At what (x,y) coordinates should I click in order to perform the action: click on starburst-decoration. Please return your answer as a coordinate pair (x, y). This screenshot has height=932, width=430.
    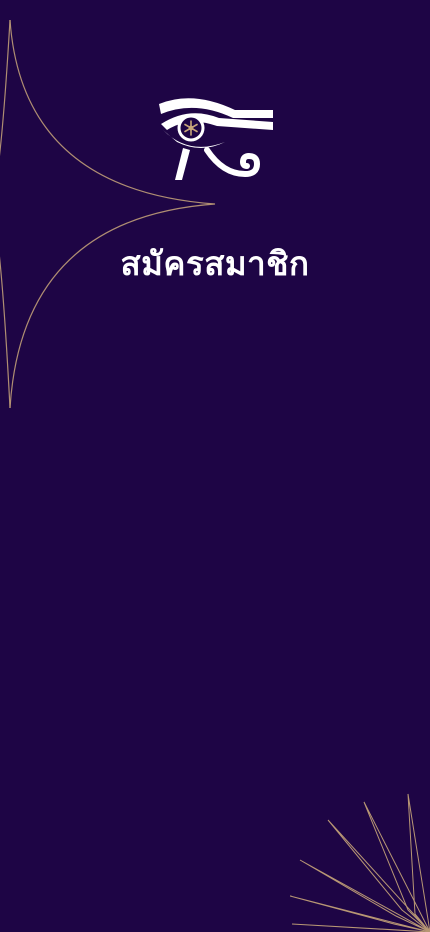
    Looking at the image, I should click on (360, 862).